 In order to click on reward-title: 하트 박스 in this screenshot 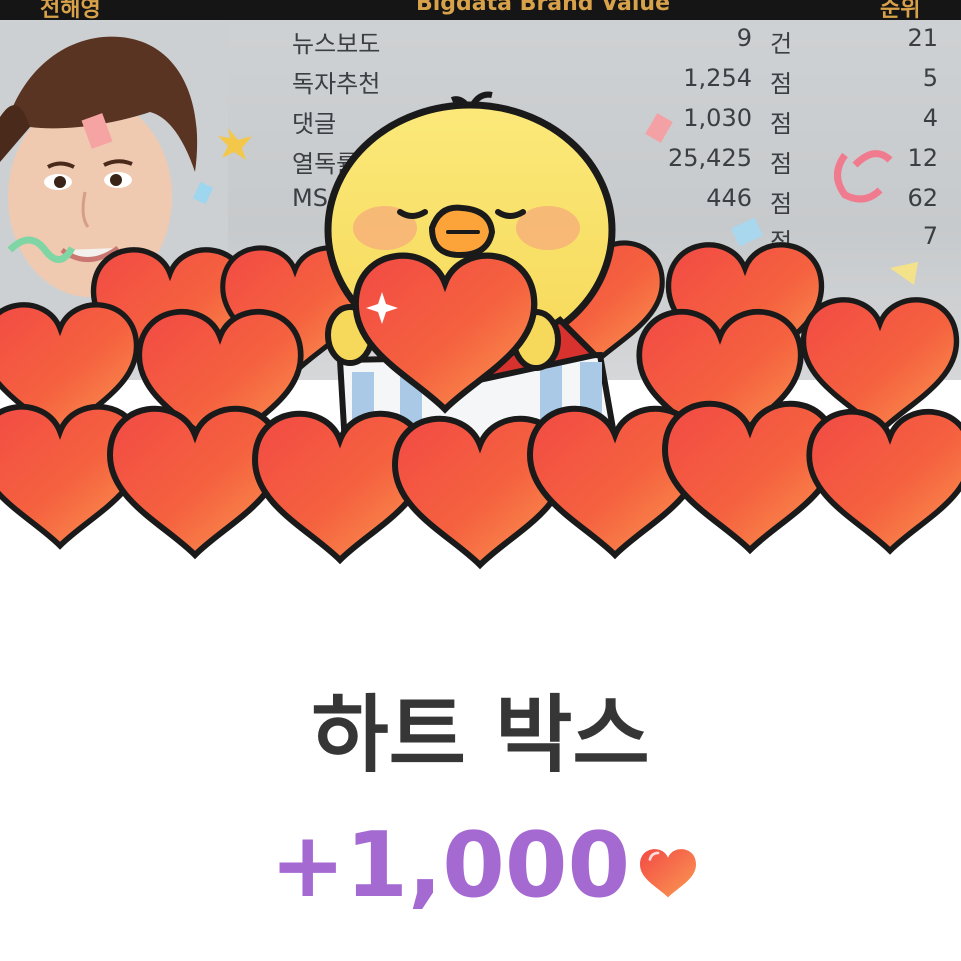, I will do `click(480, 735)`.